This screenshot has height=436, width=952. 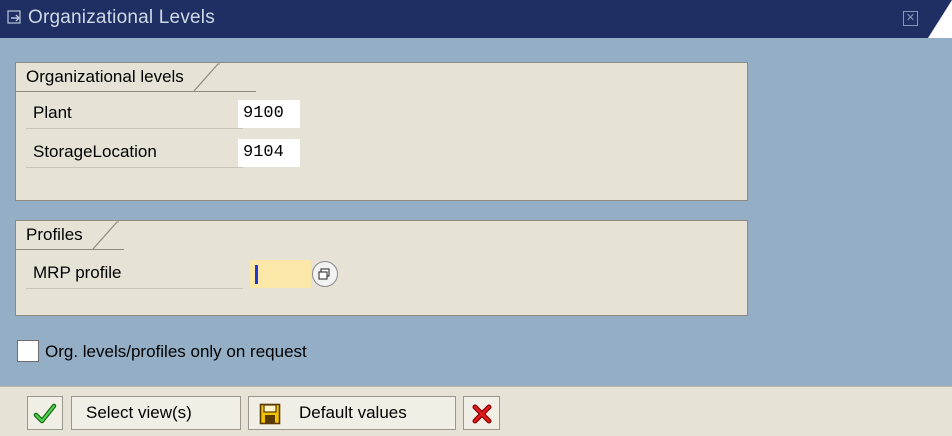 I want to click on window-icon, so click(x=15, y=17).